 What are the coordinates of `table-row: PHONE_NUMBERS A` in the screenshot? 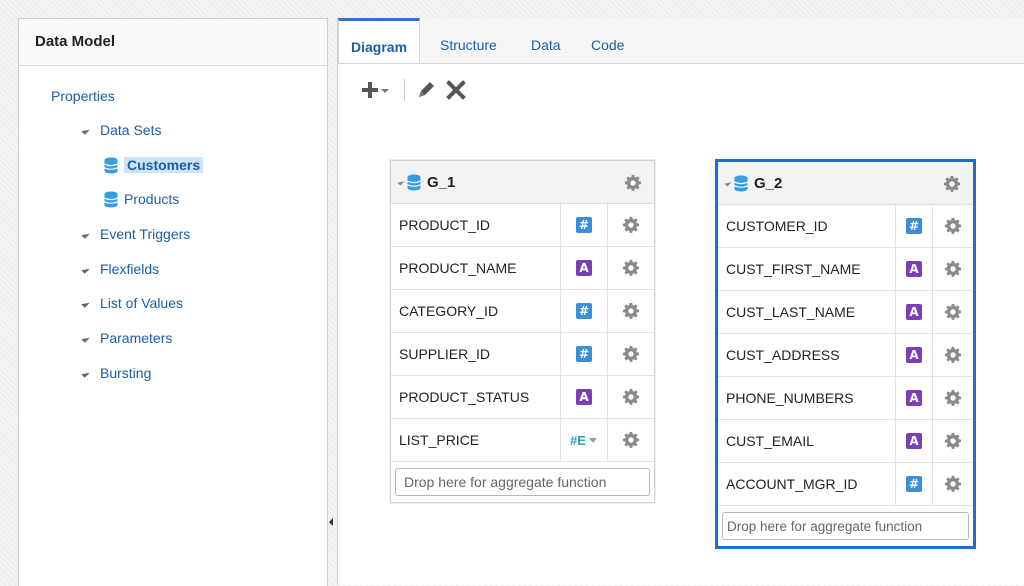 It's located at (845, 398).